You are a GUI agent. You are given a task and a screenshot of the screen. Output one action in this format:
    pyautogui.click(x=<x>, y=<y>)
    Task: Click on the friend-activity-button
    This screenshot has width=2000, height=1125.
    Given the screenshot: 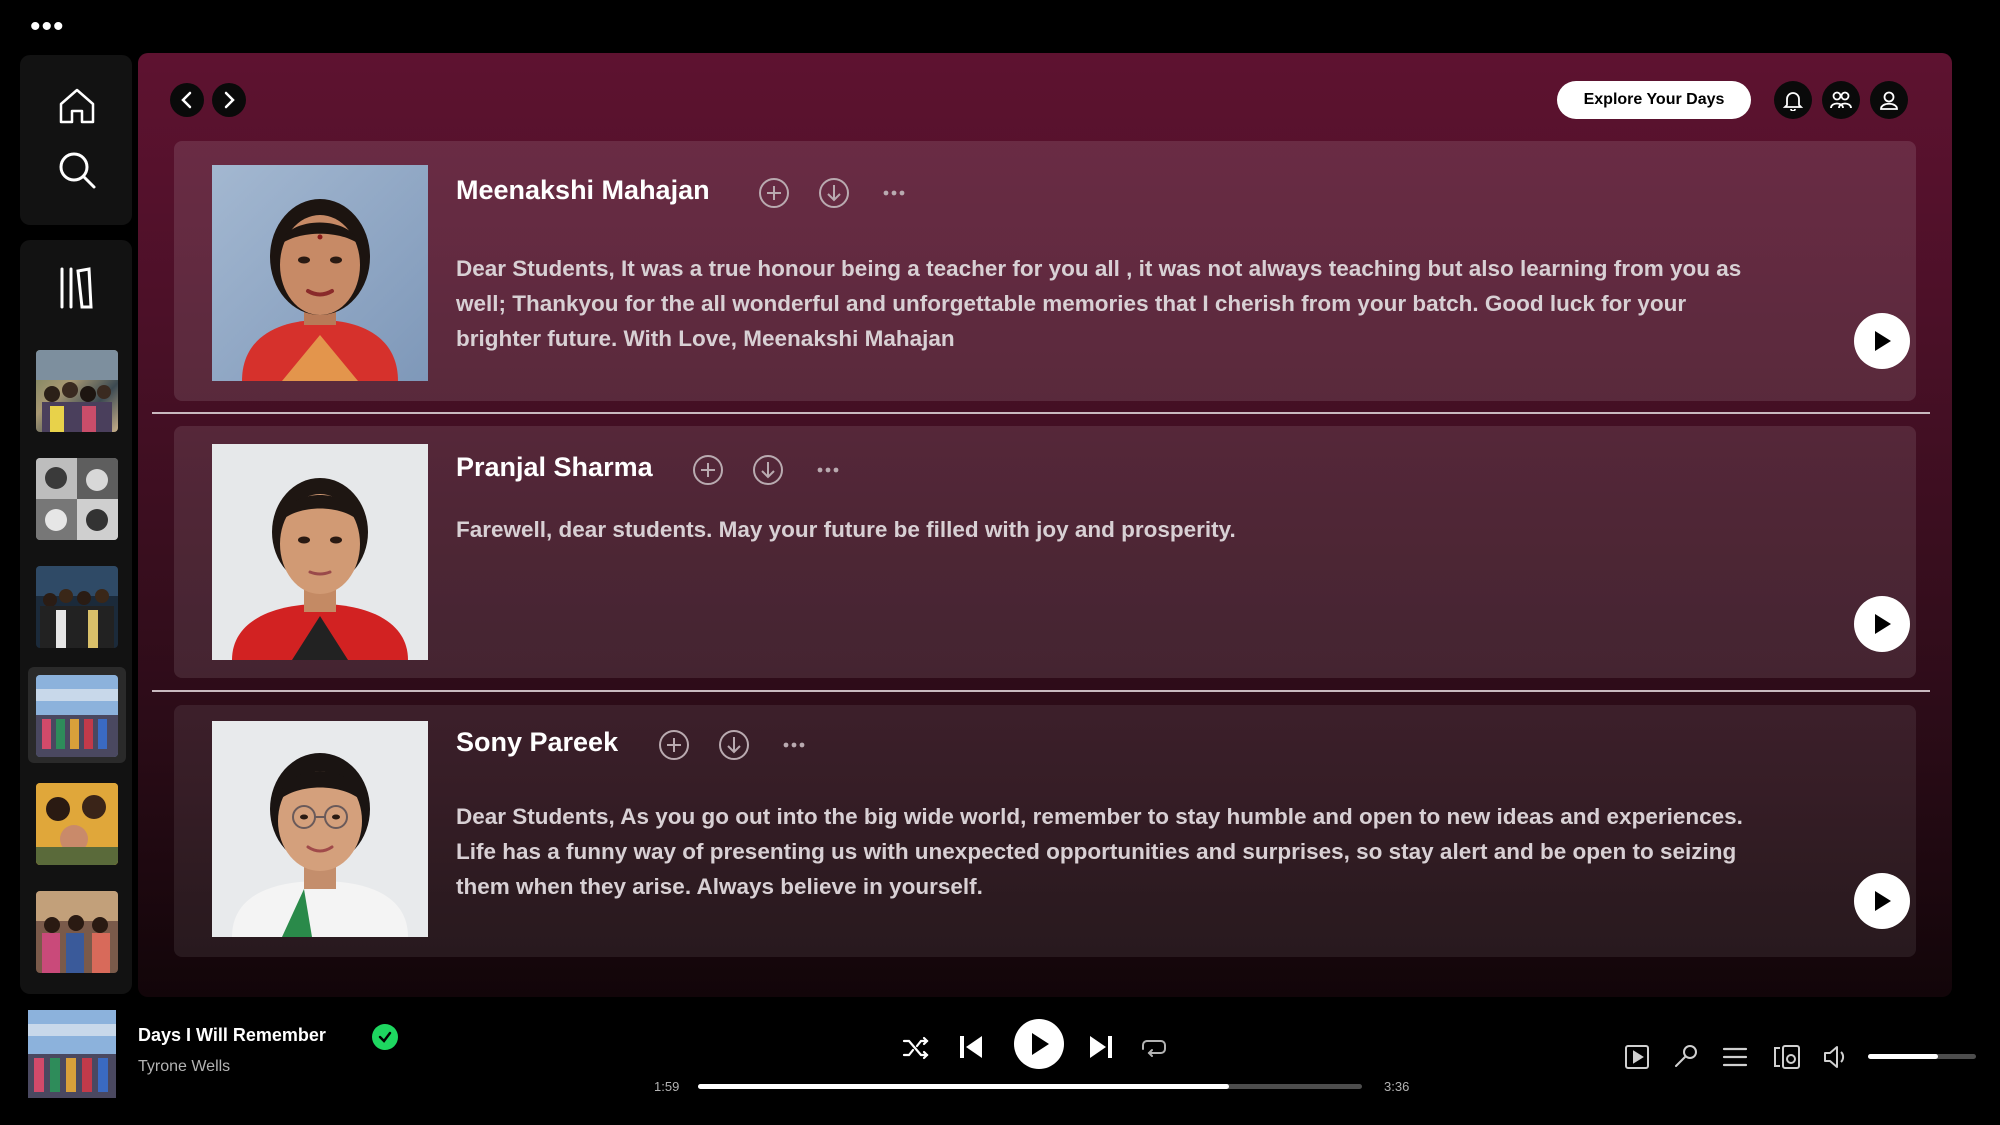 What is the action you would take?
    pyautogui.click(x=1841, y=100)
    